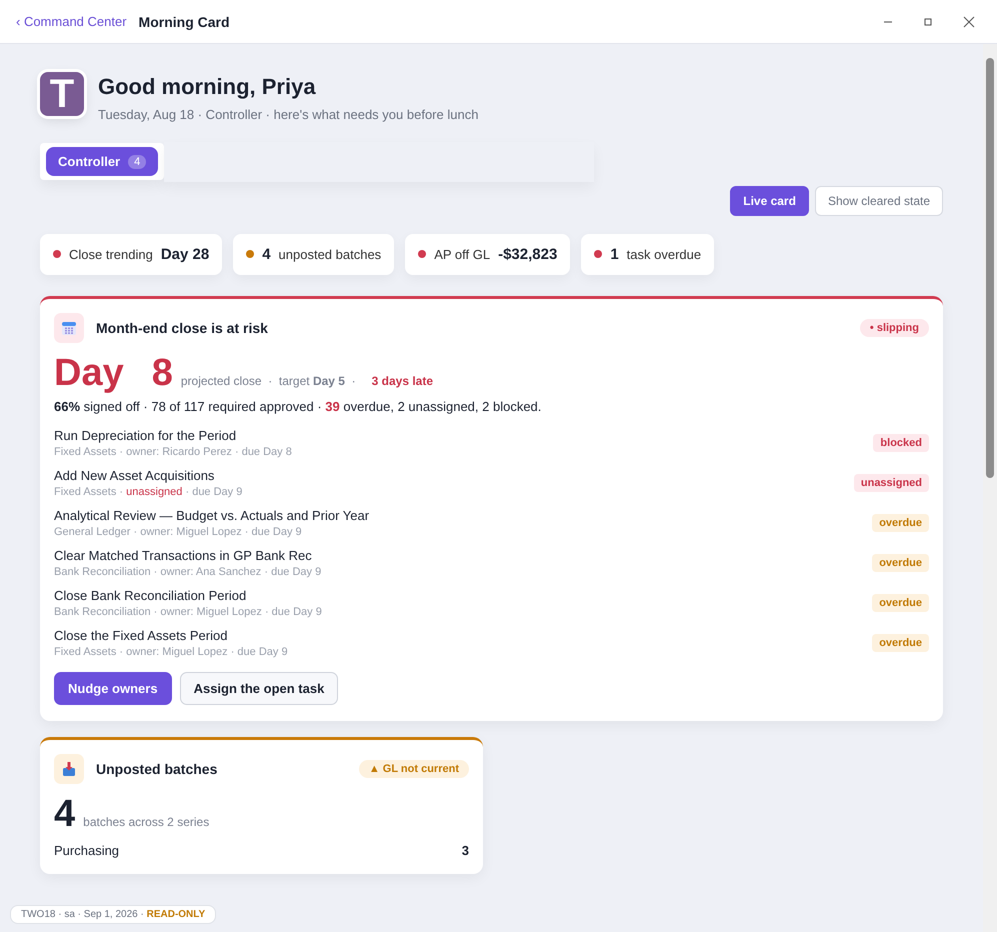 The image size is (997, 932). Describe the element at coordinates (148, 492) in the screenshot. I see `task-meta: Fixed Assets · unassigned · due Day 9` at that location.